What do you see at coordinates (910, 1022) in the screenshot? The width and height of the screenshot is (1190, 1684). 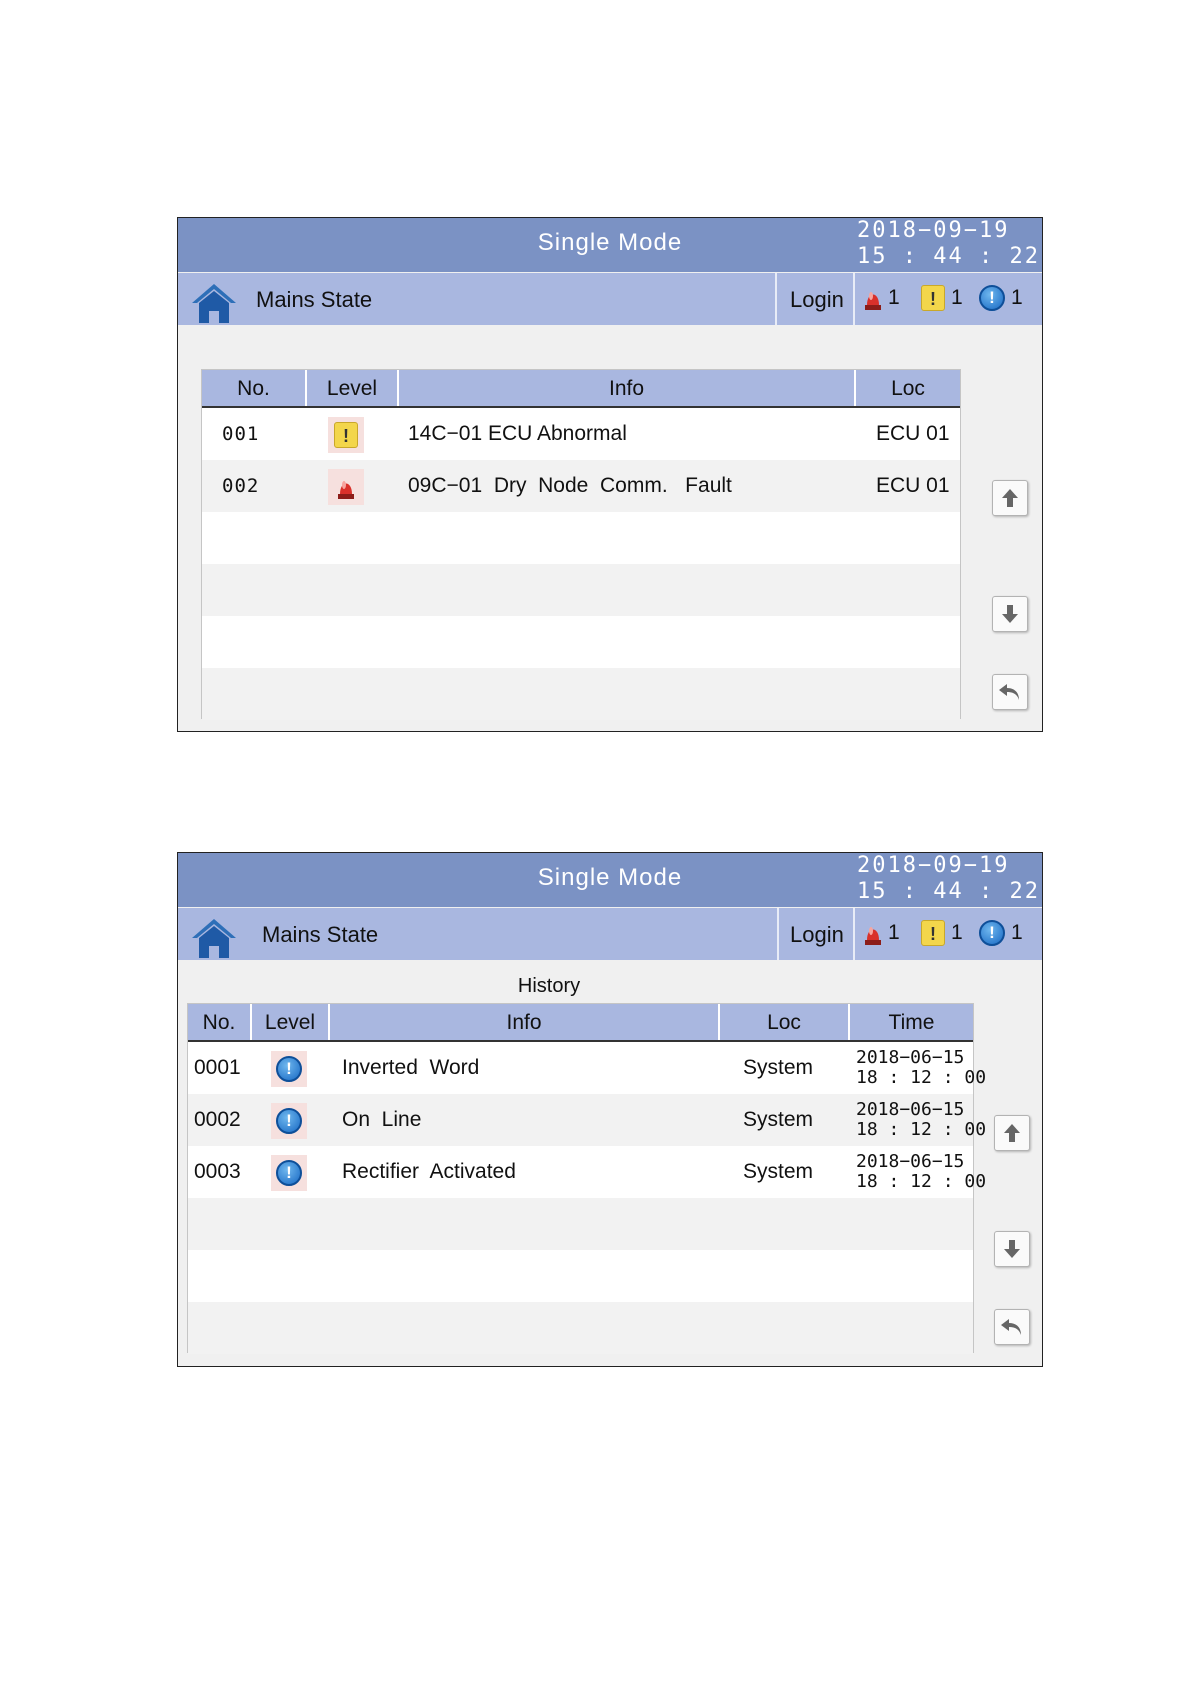 I see `column-header-time: Time` at bounding box center [910, 1022].